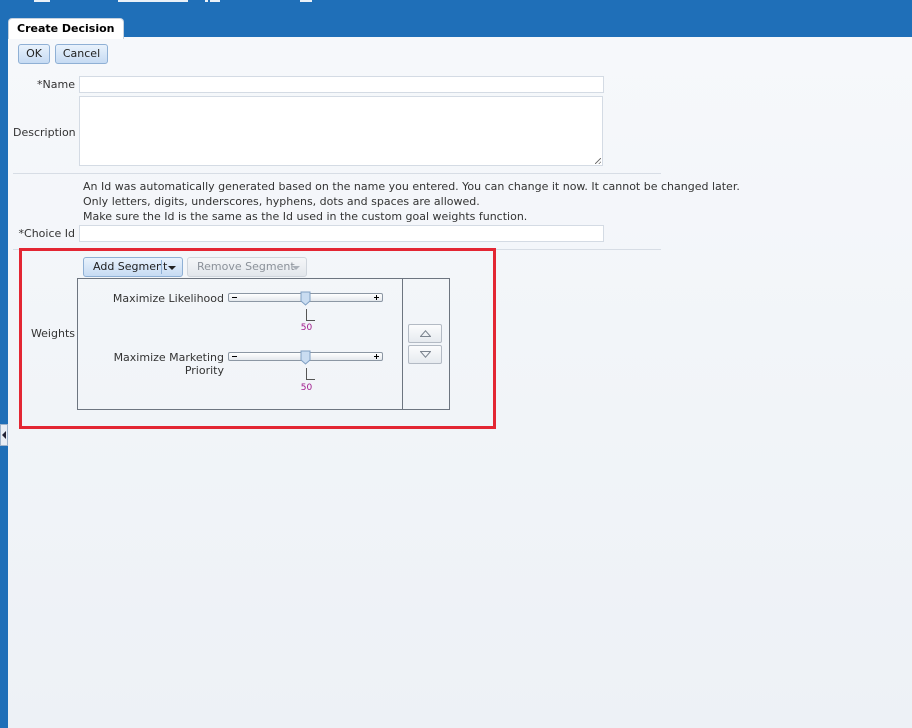  I want to click on slider-label-marketing-priority: Maximize Marketing Priority, so click(161, 364).